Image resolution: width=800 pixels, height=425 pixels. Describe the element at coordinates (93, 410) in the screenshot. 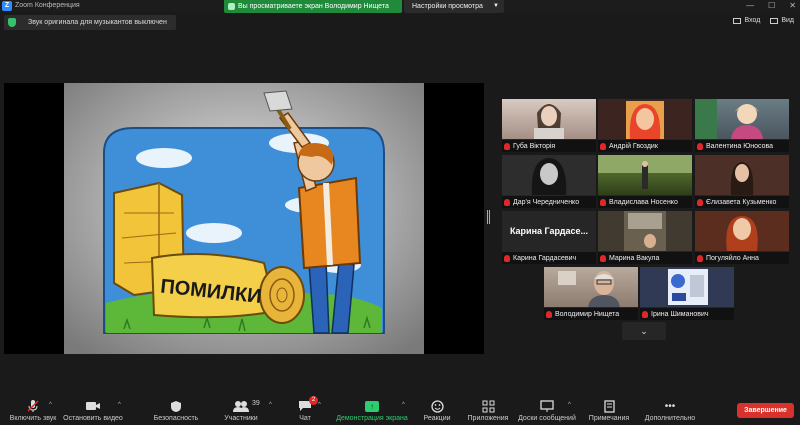

I see `stop-video-button: Остановить видео` at that location.